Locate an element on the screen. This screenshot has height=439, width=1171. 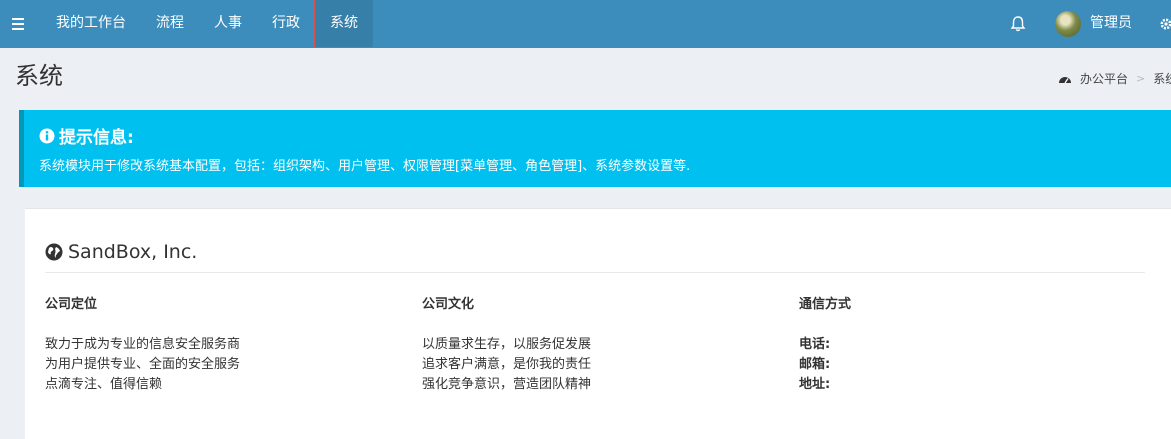
nav-item-admin: 行政 is located at coordinates (286, 24).